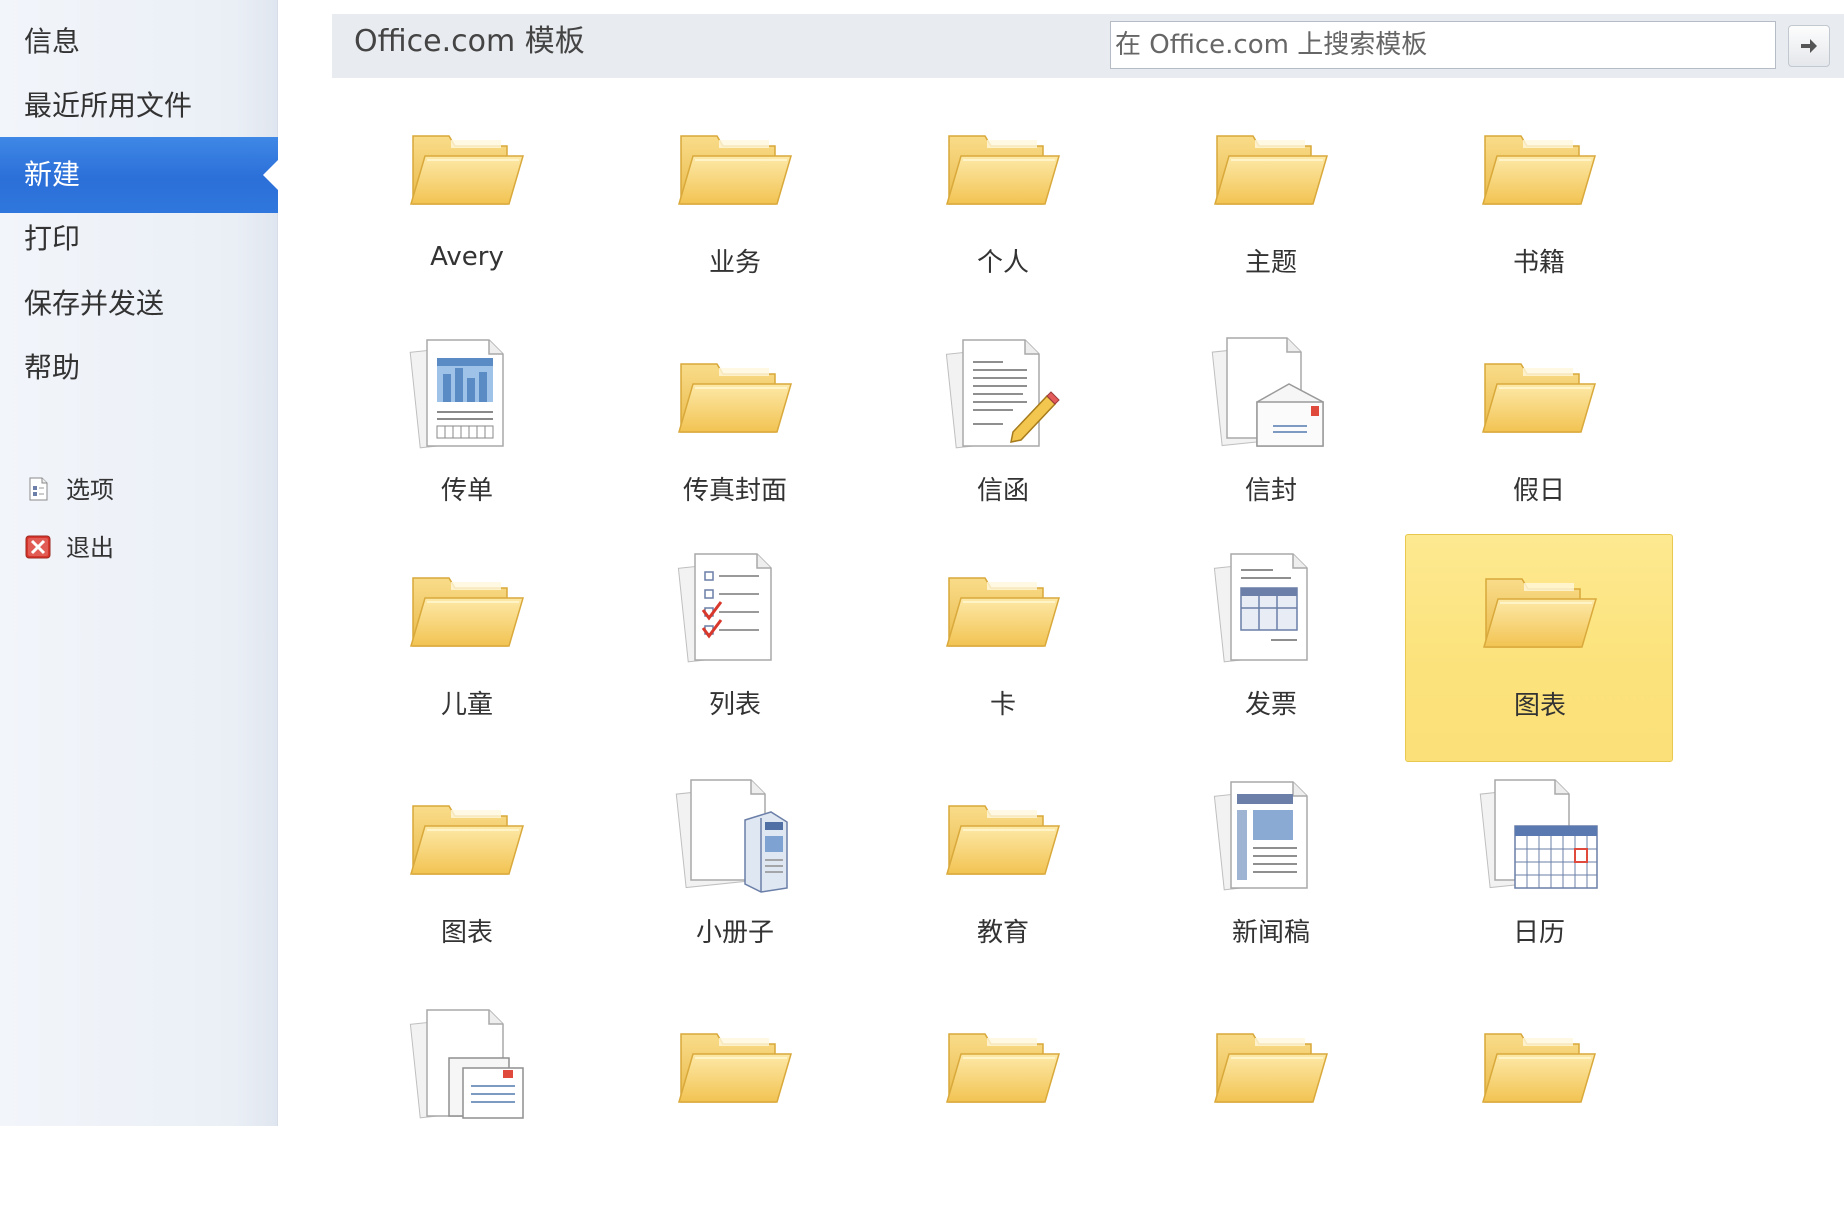 This screenshot has height=1218, width=1844. Describe the element at coordinates (1270, 491) in the screenshot. I see `template-label: 信封` at that location.